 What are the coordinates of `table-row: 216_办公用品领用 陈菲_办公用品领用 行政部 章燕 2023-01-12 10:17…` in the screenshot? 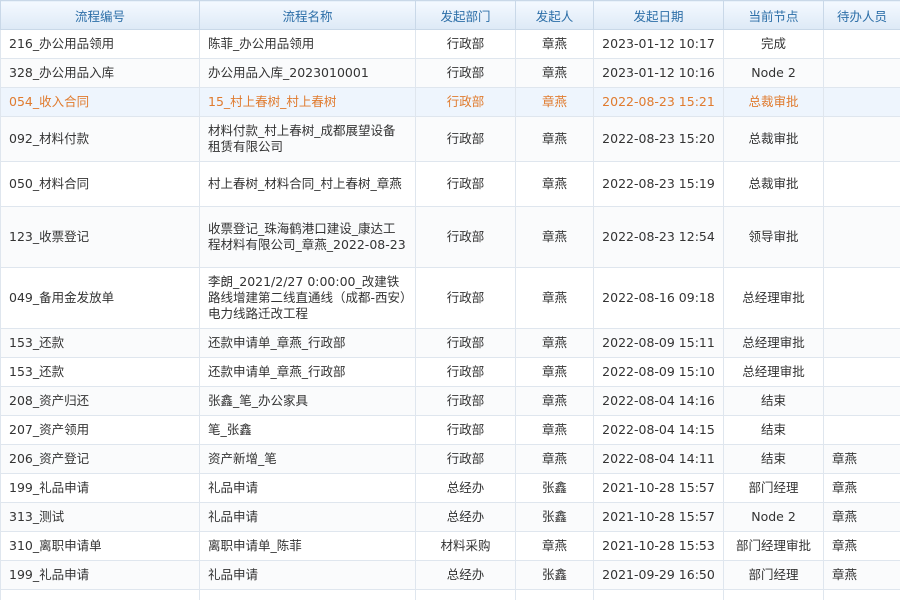 It's located at (450, 44).